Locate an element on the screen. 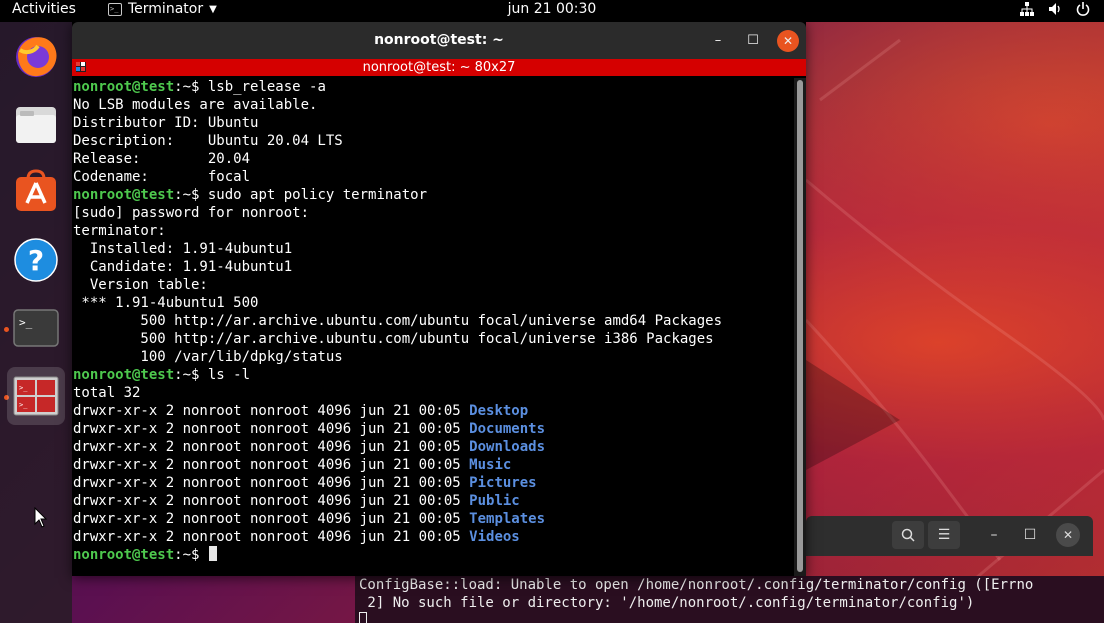 The height and width of the screenshot is (623, 1104). background-terminal-titlebar: ☰ – ☐ ✕ is located at coordinates (949, 536).